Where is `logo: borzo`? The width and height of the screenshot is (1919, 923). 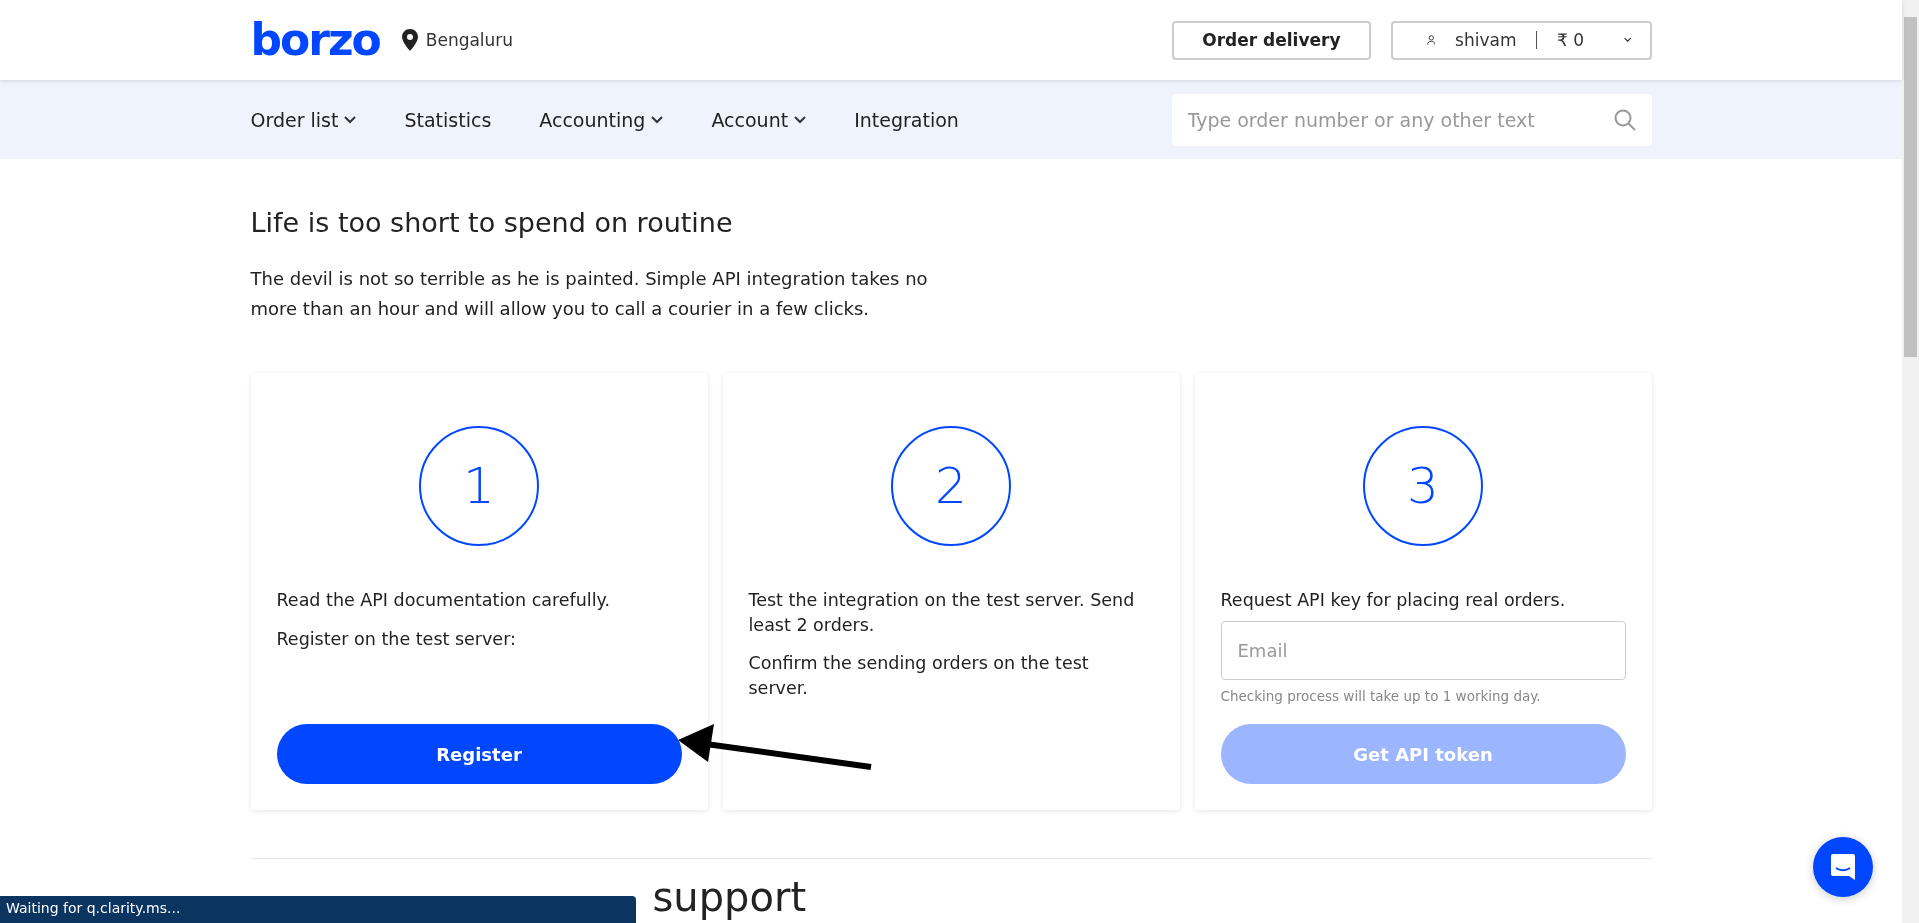
logo: borzo is located at coordinates (315, 40).